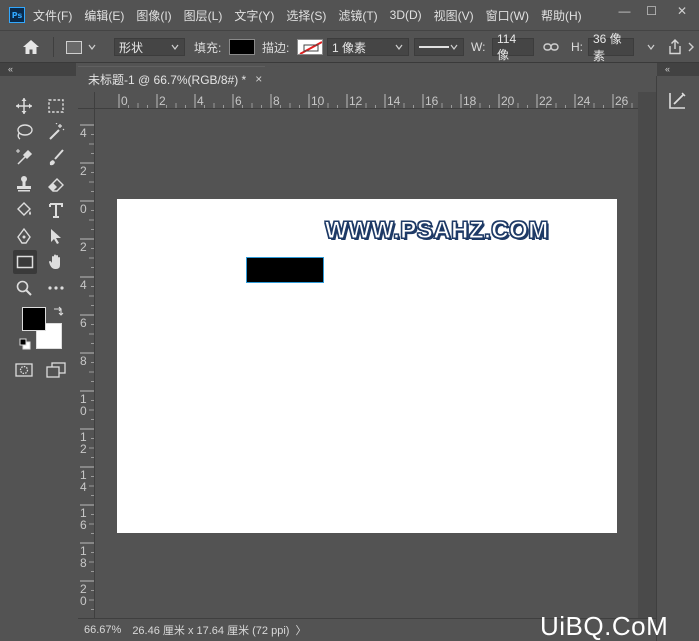 The width and height of the screenshot is (699, 641). I want to click on lasso-tool, so click(24, 132).